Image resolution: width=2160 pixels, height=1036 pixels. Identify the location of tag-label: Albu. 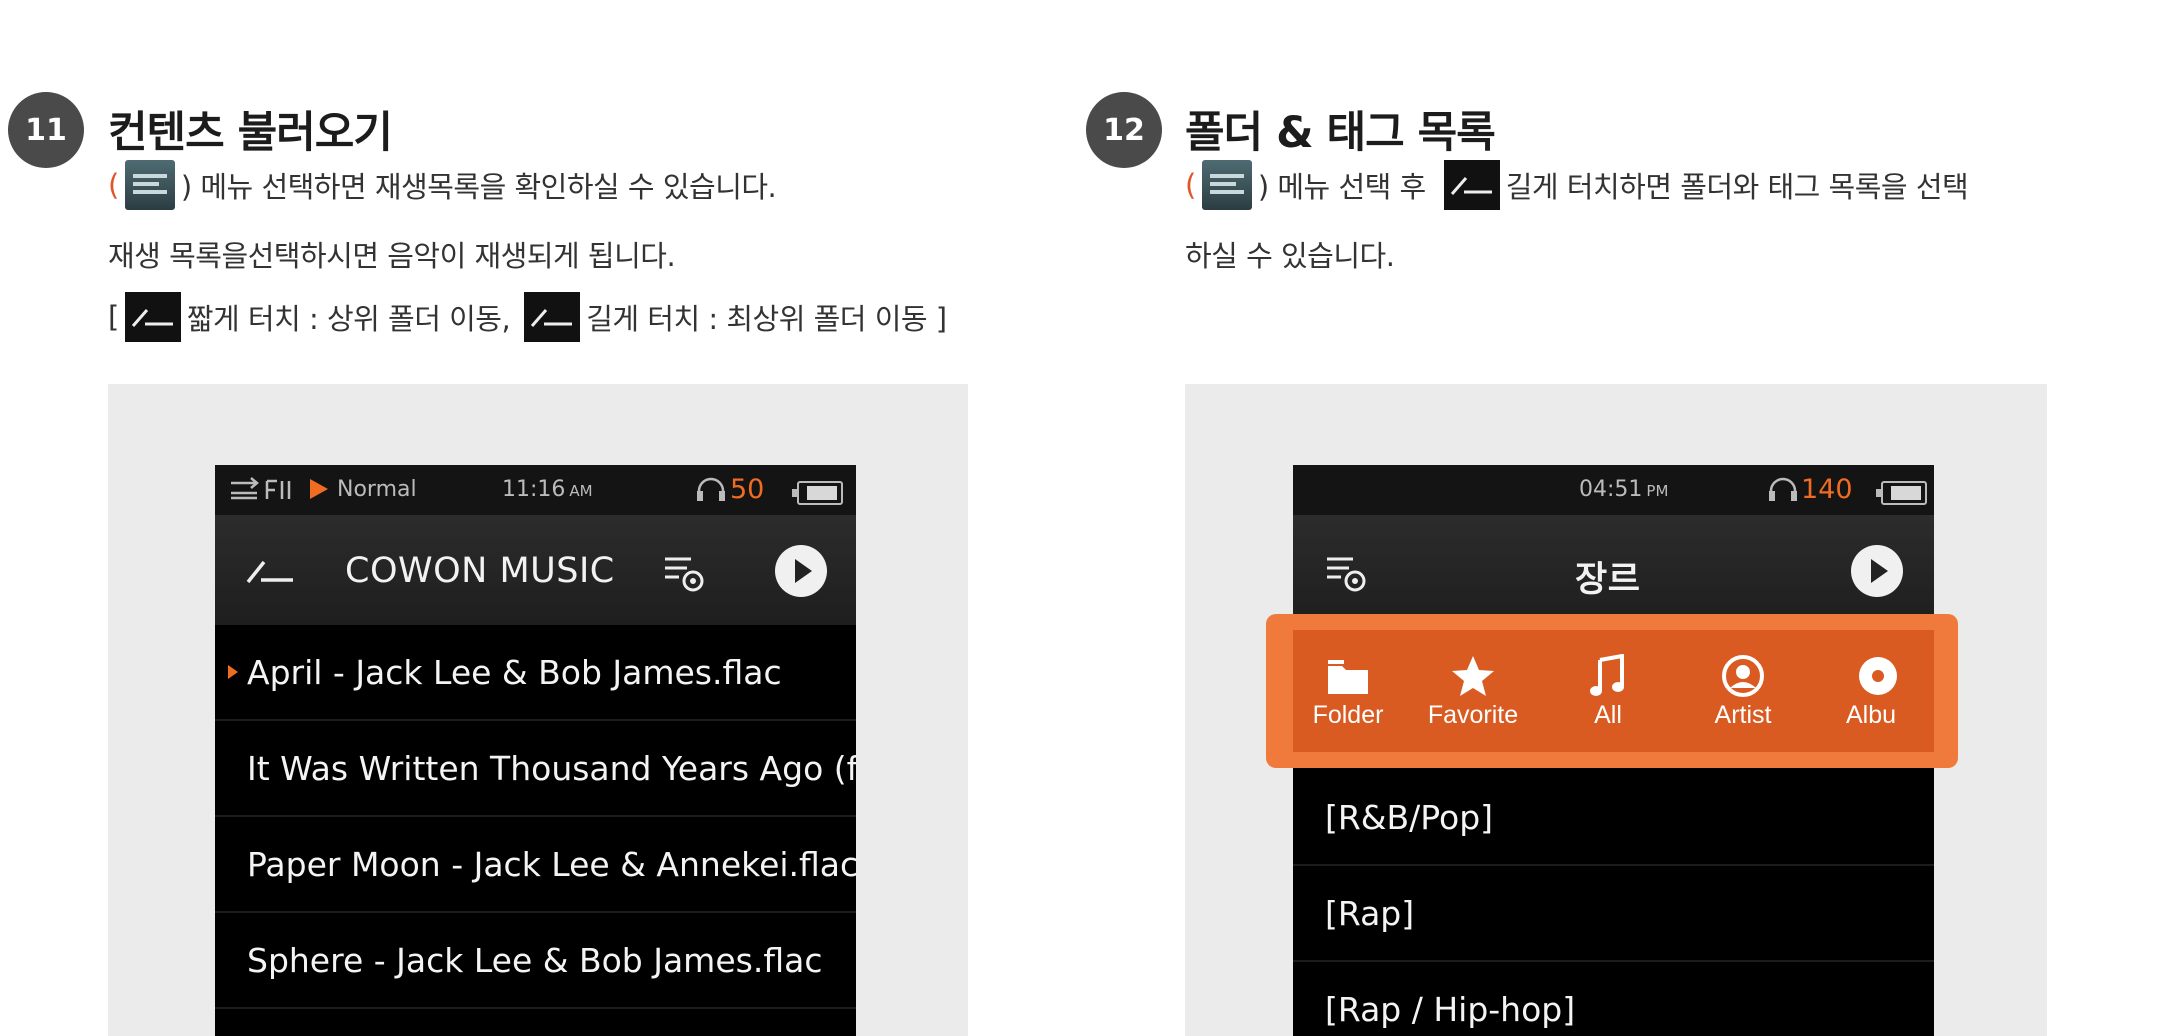
(1871, 714).